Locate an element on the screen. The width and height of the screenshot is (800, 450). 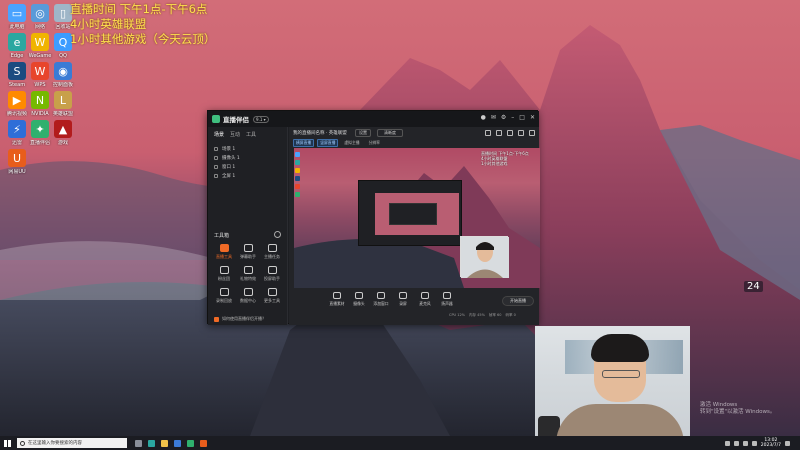
room-title: 我的直播间名称 · 英雄联盟 is located at coordinates (320, 133).